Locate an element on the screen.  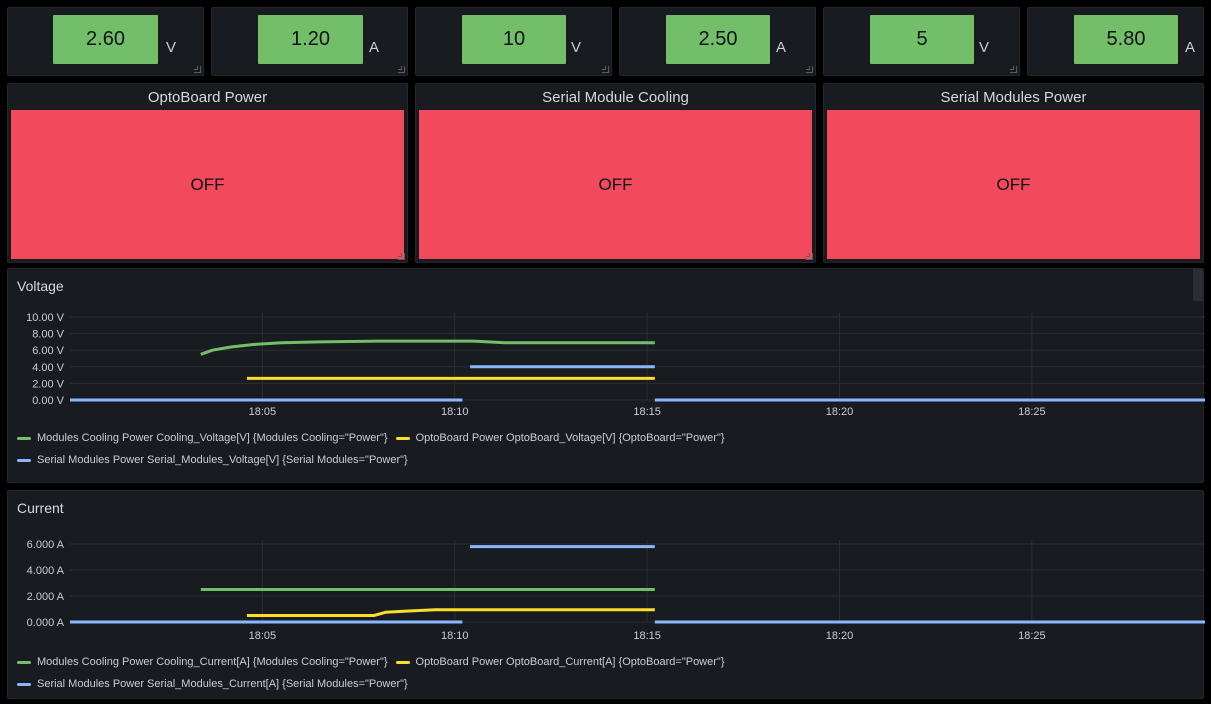
stat-value-box: 10 is located at coordinates (514, 39).